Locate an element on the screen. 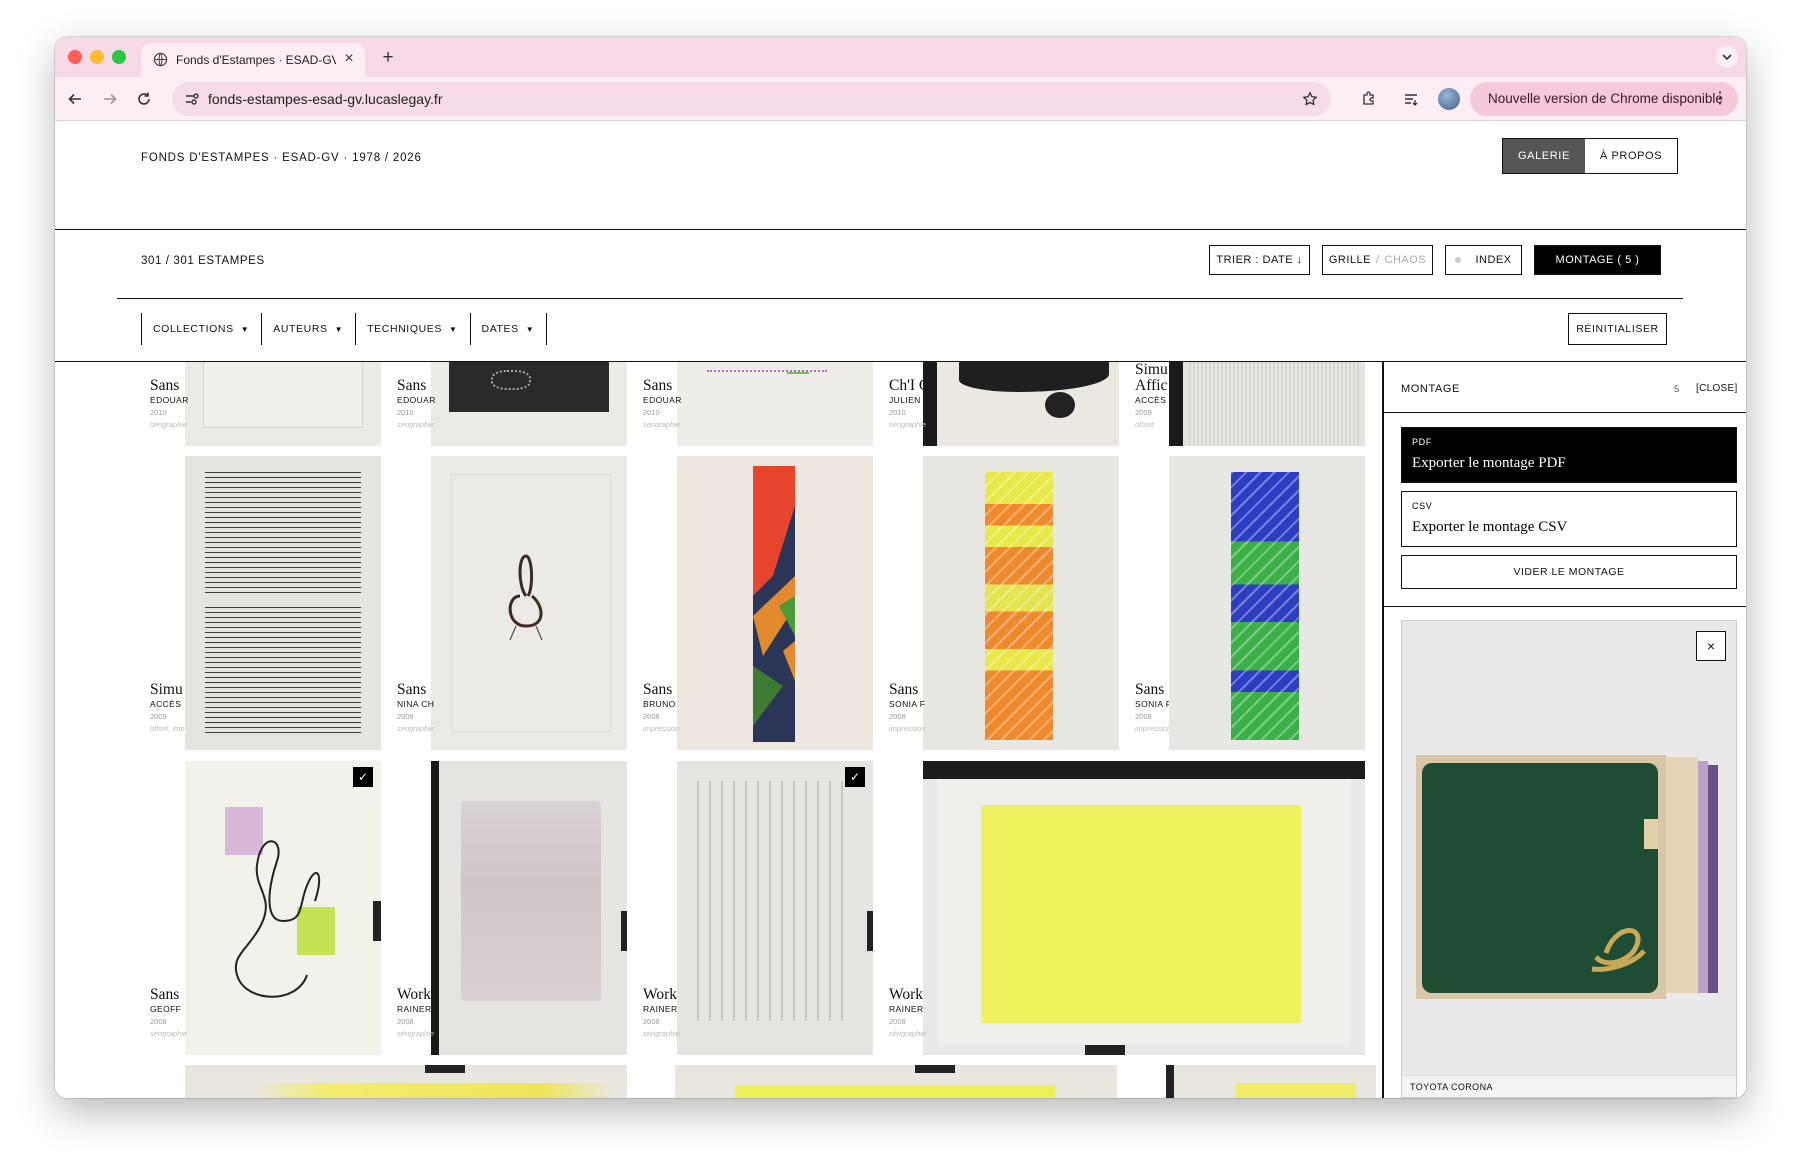  chrome-update-button: Nouvelle version de Chrome disponible ⋮ is located at coordinates (1604, 99).